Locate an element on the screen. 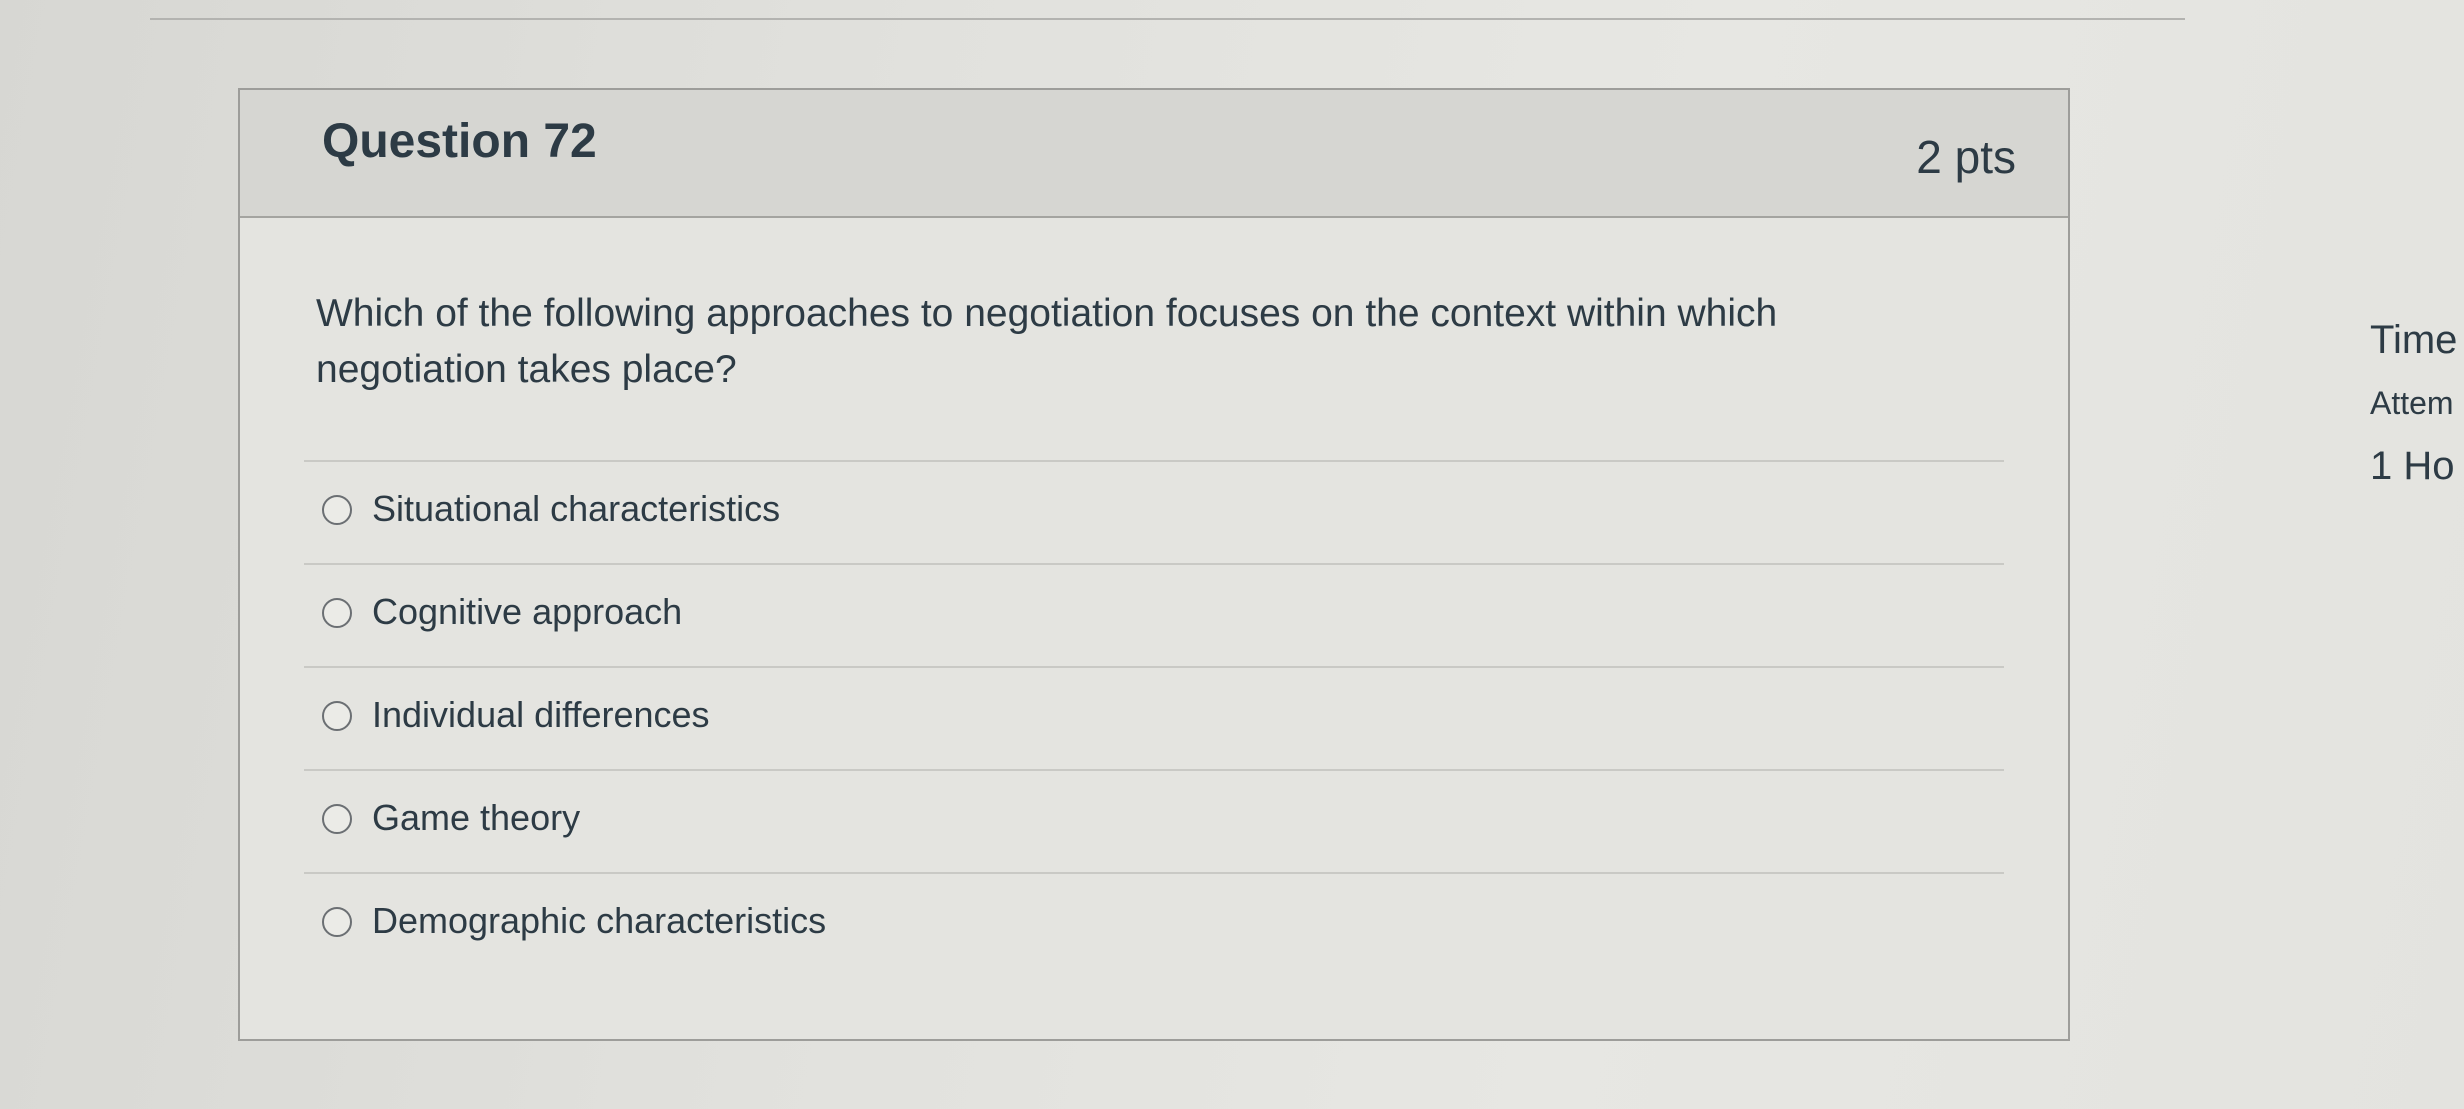 This screenshot has height=1109, width=2464. time-label: Time is located at coordinates (2414, 340).